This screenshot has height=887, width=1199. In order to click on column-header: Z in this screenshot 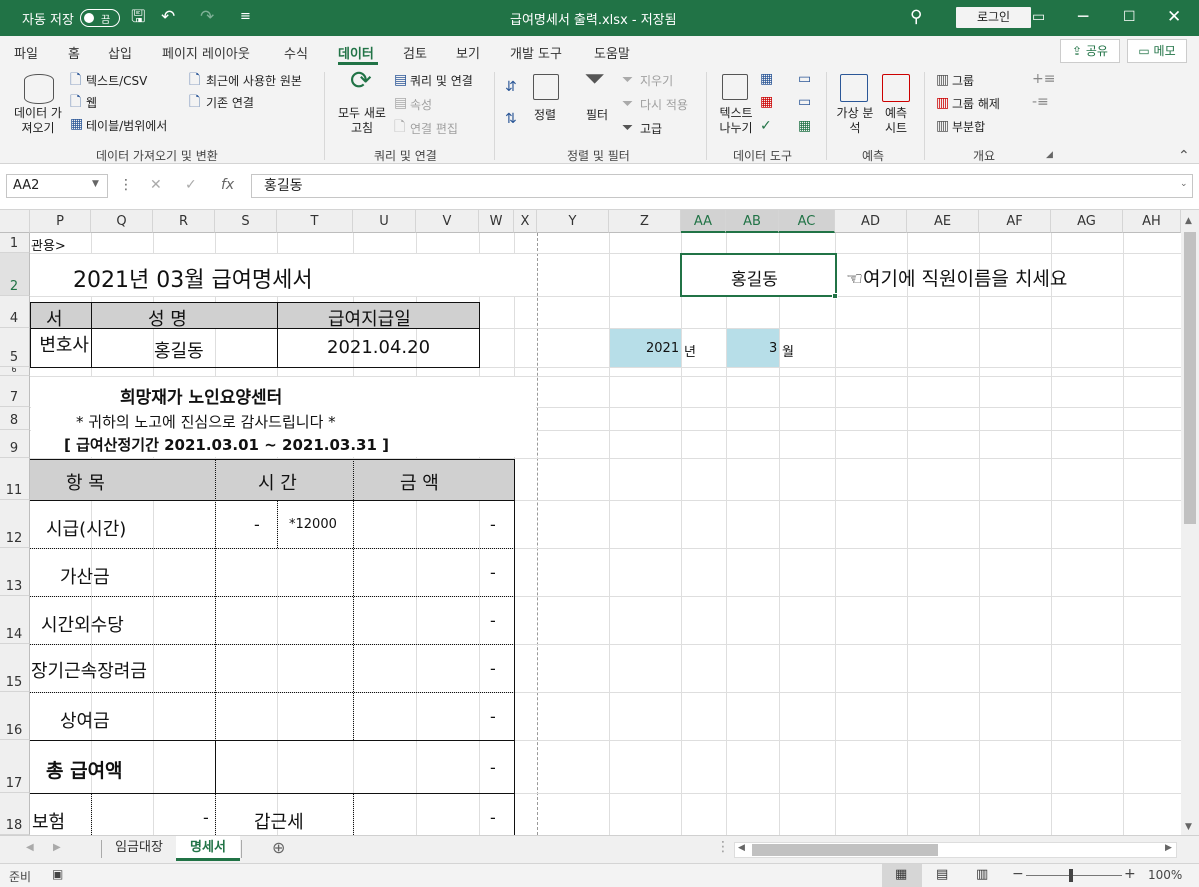, I will do `click(645, 221)`.